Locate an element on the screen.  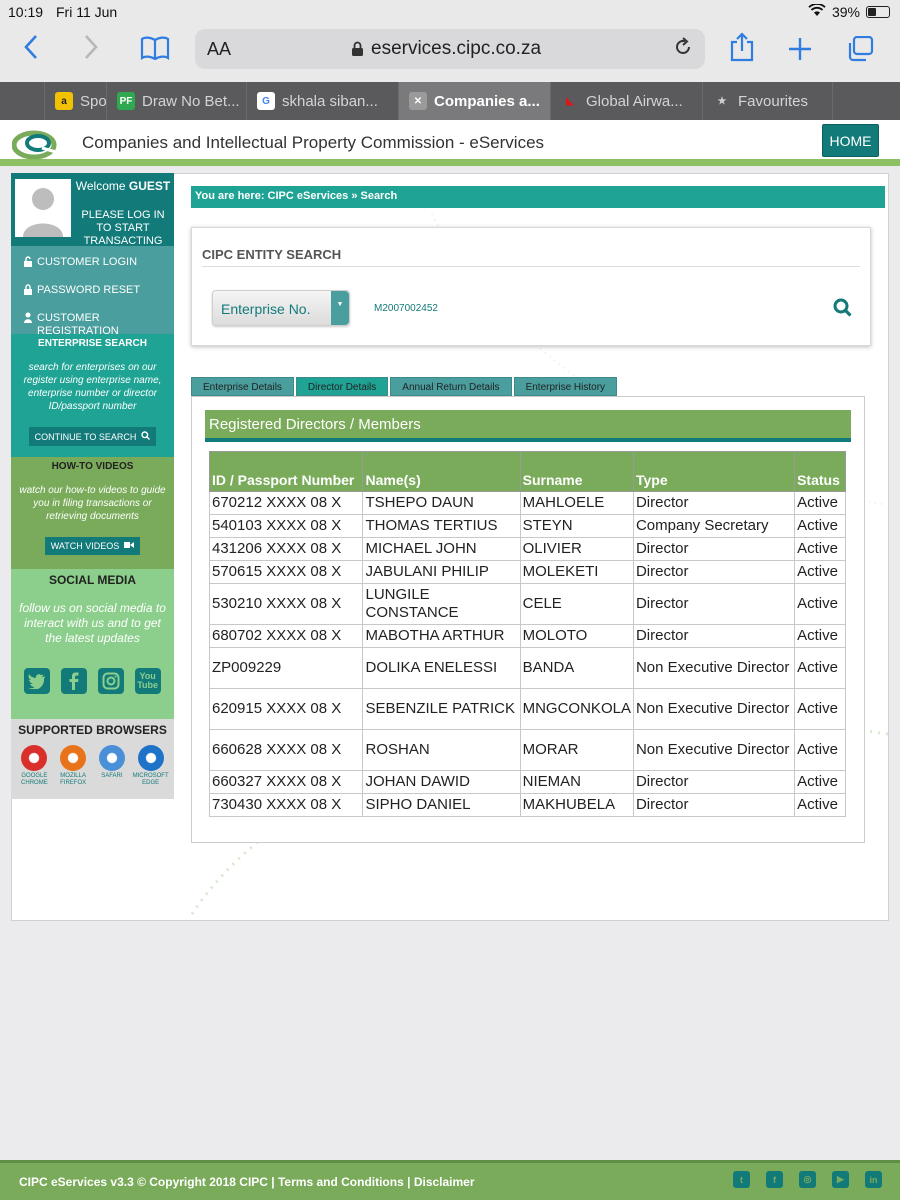
chevron-down-icon: ▼ is located at coordinates (340, 308).